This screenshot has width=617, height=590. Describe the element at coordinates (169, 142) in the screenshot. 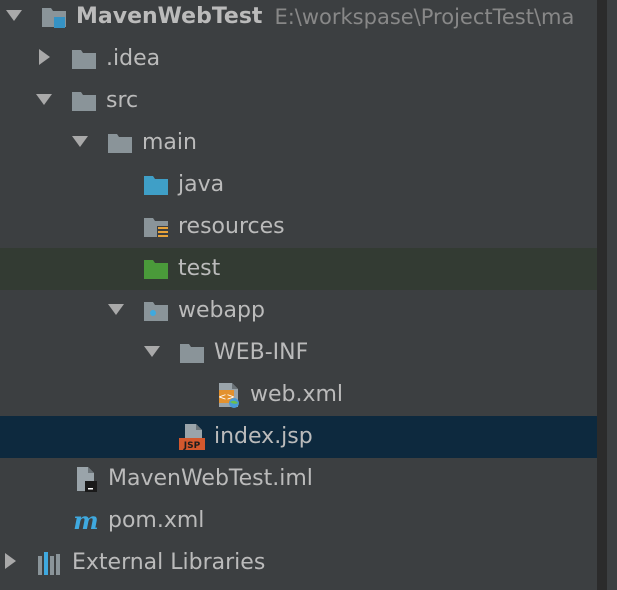

I see `tree-node-label: main` at that location.